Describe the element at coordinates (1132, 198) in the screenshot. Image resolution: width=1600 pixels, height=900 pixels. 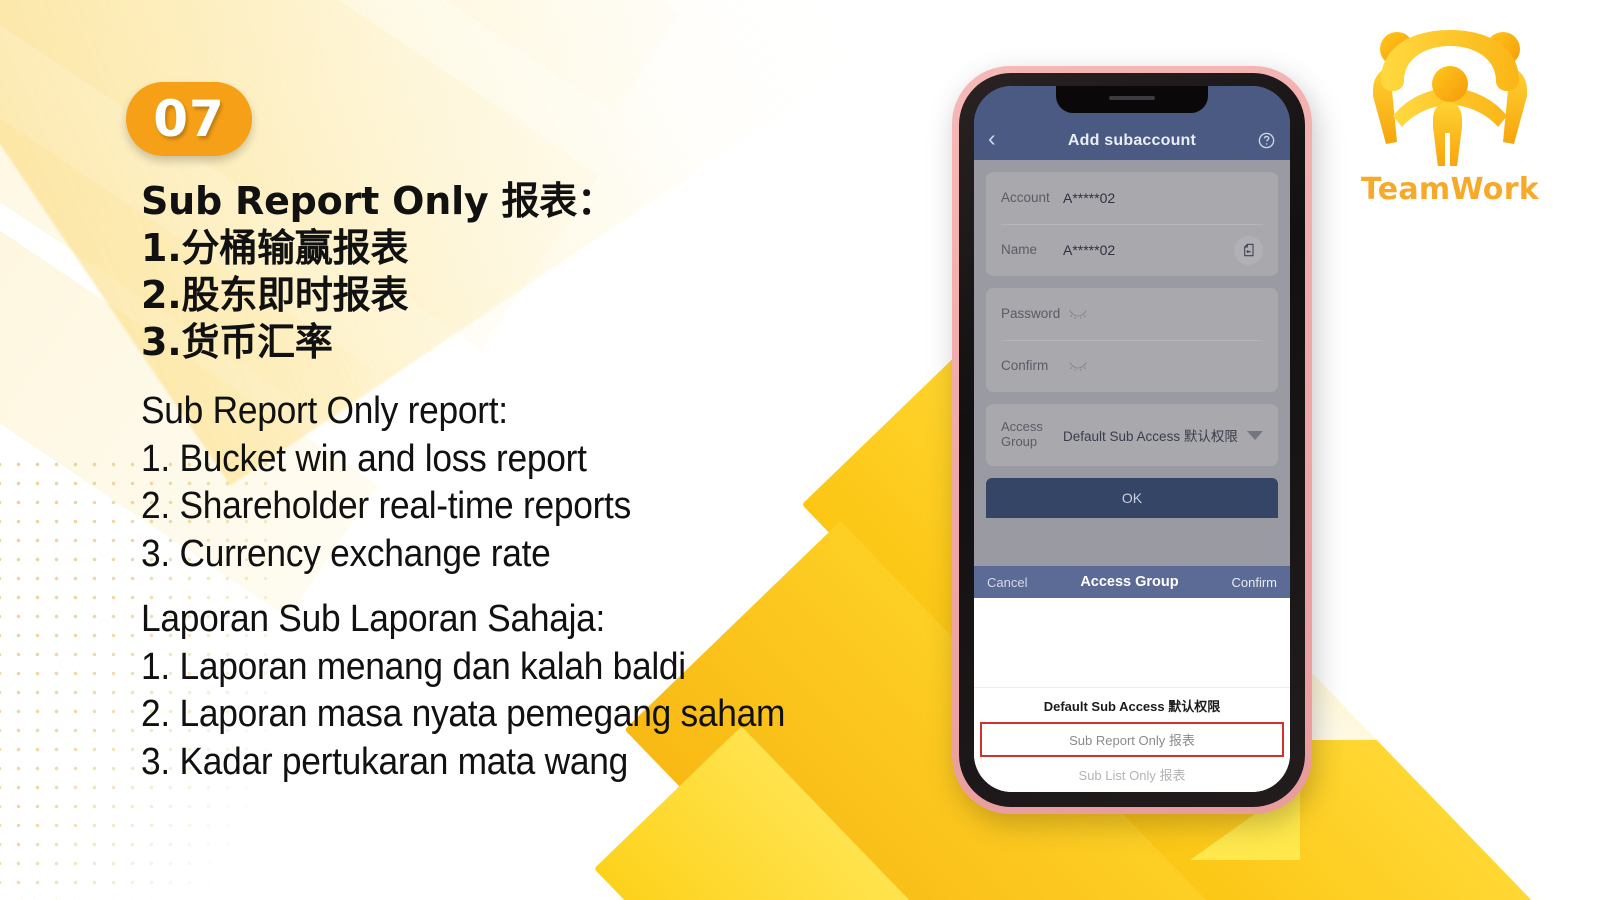
I see `account-row: Account A*****02` at that location.